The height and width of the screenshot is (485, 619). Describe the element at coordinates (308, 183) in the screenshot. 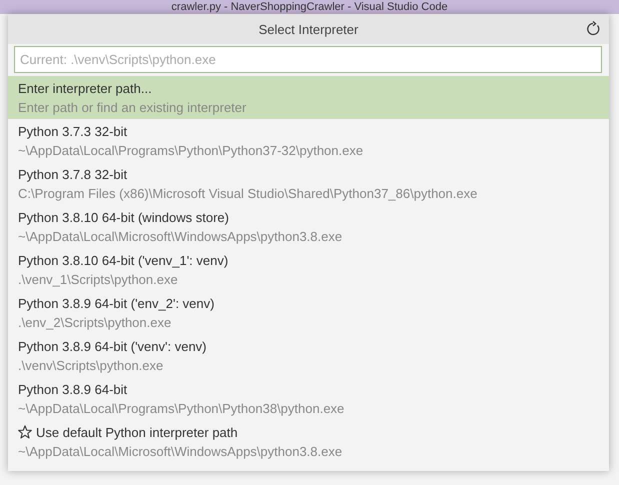

I see `interpreter-option: Python 3.7.8 32-bit C:\Program Files (x86)\Microsoft Visual Studio\Shared\Python37_86\python.exe` at that location.